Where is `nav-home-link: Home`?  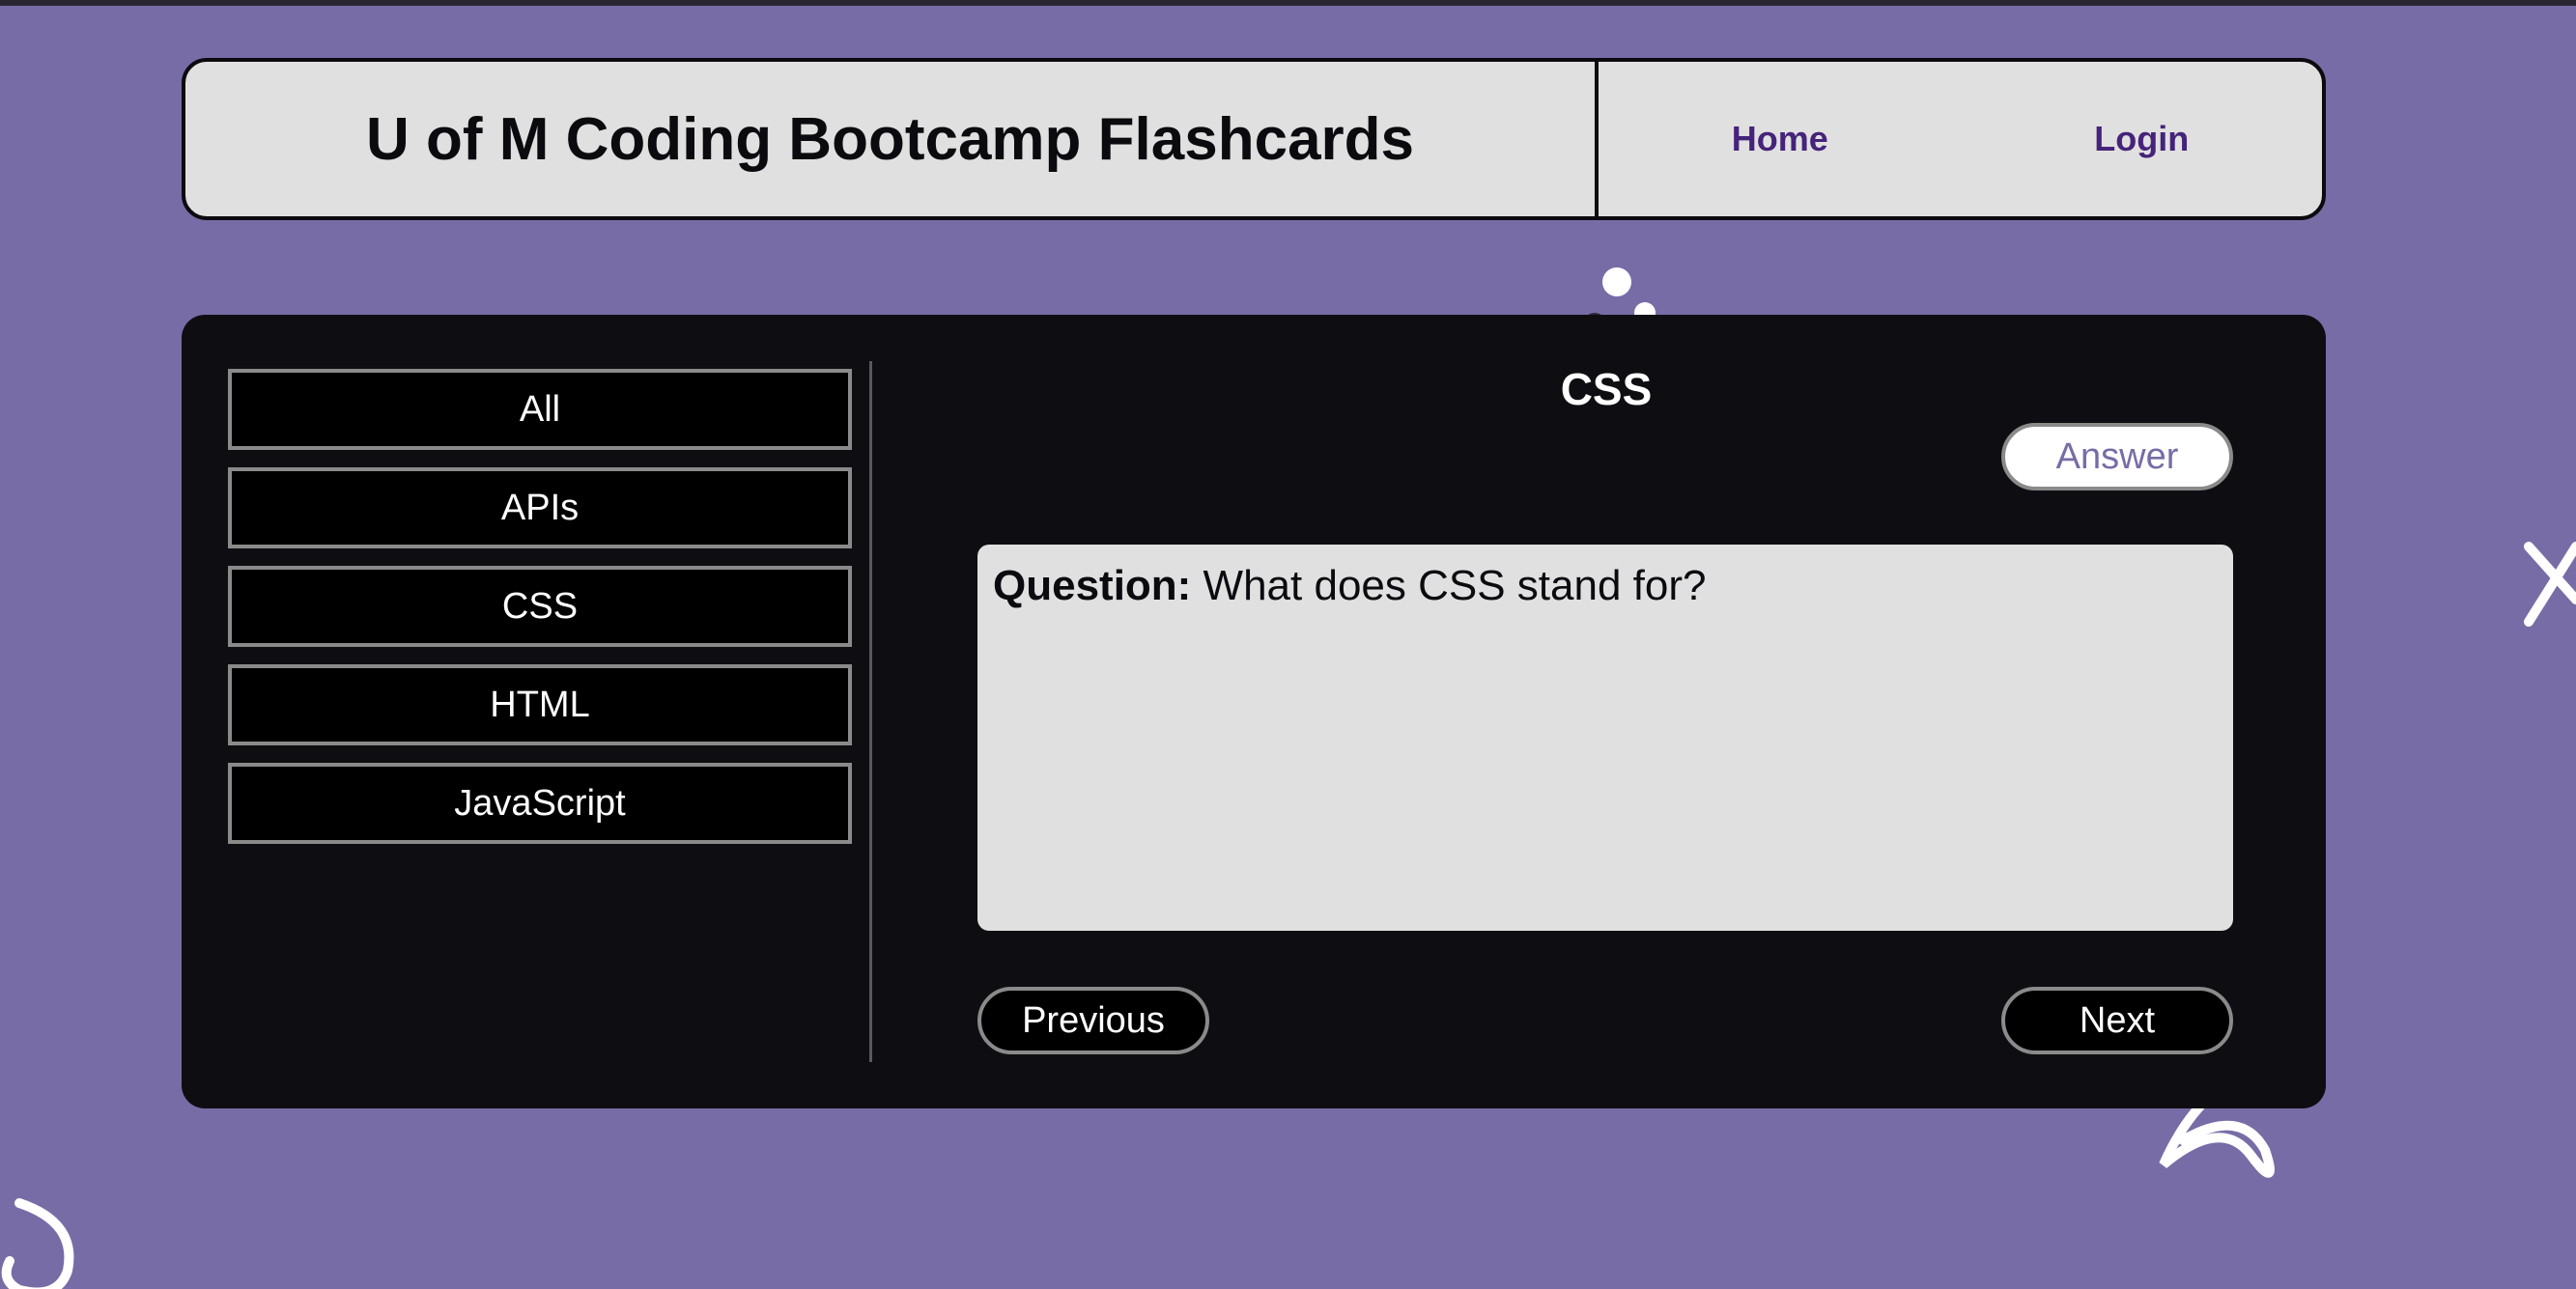
nav-home-link: Home is located at coordinates (1780, 139).